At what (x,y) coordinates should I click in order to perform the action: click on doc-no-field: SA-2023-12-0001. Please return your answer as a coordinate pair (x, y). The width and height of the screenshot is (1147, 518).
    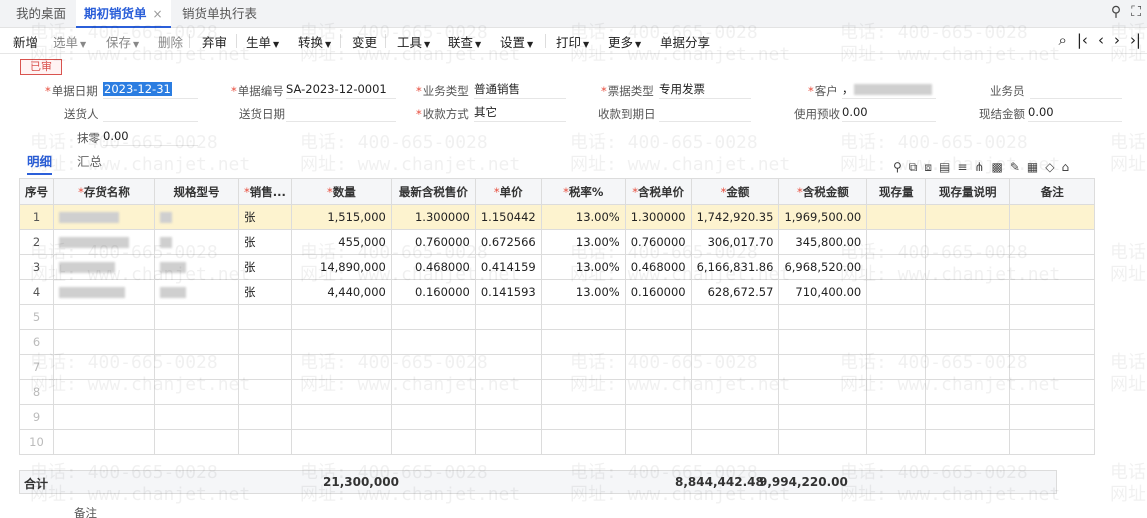
    Looking at the image, I should click on (341, 90).